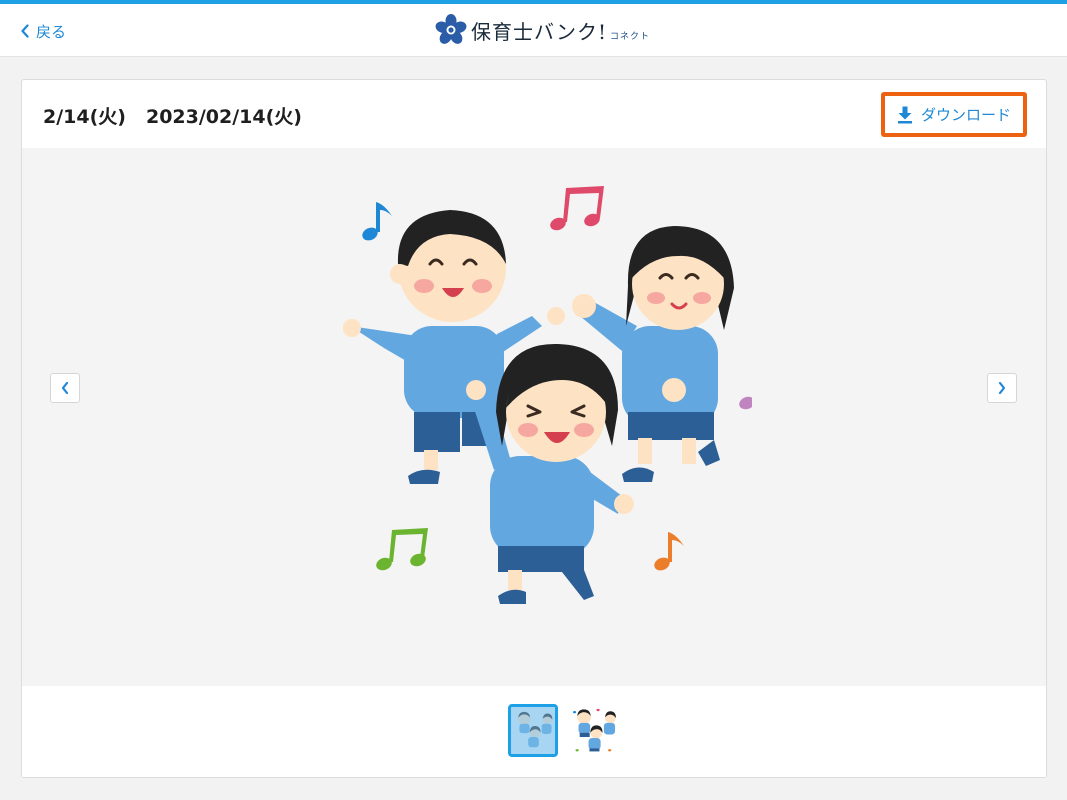  Describe the element at coordinates (534, 114) in the screenshot. I see `card-header: 2/14(火) 2023/02/14(火) ダウンロード` at that location.